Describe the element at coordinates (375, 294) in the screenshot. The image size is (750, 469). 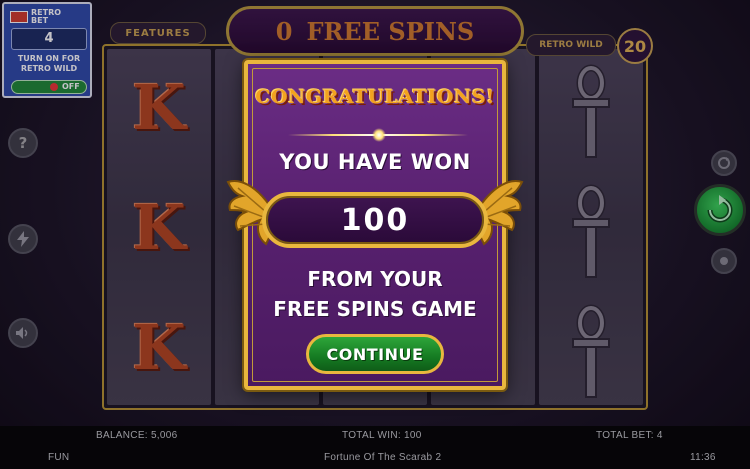
I see `from-message: FROM YOUR FREE SPINS GAME` at that location.